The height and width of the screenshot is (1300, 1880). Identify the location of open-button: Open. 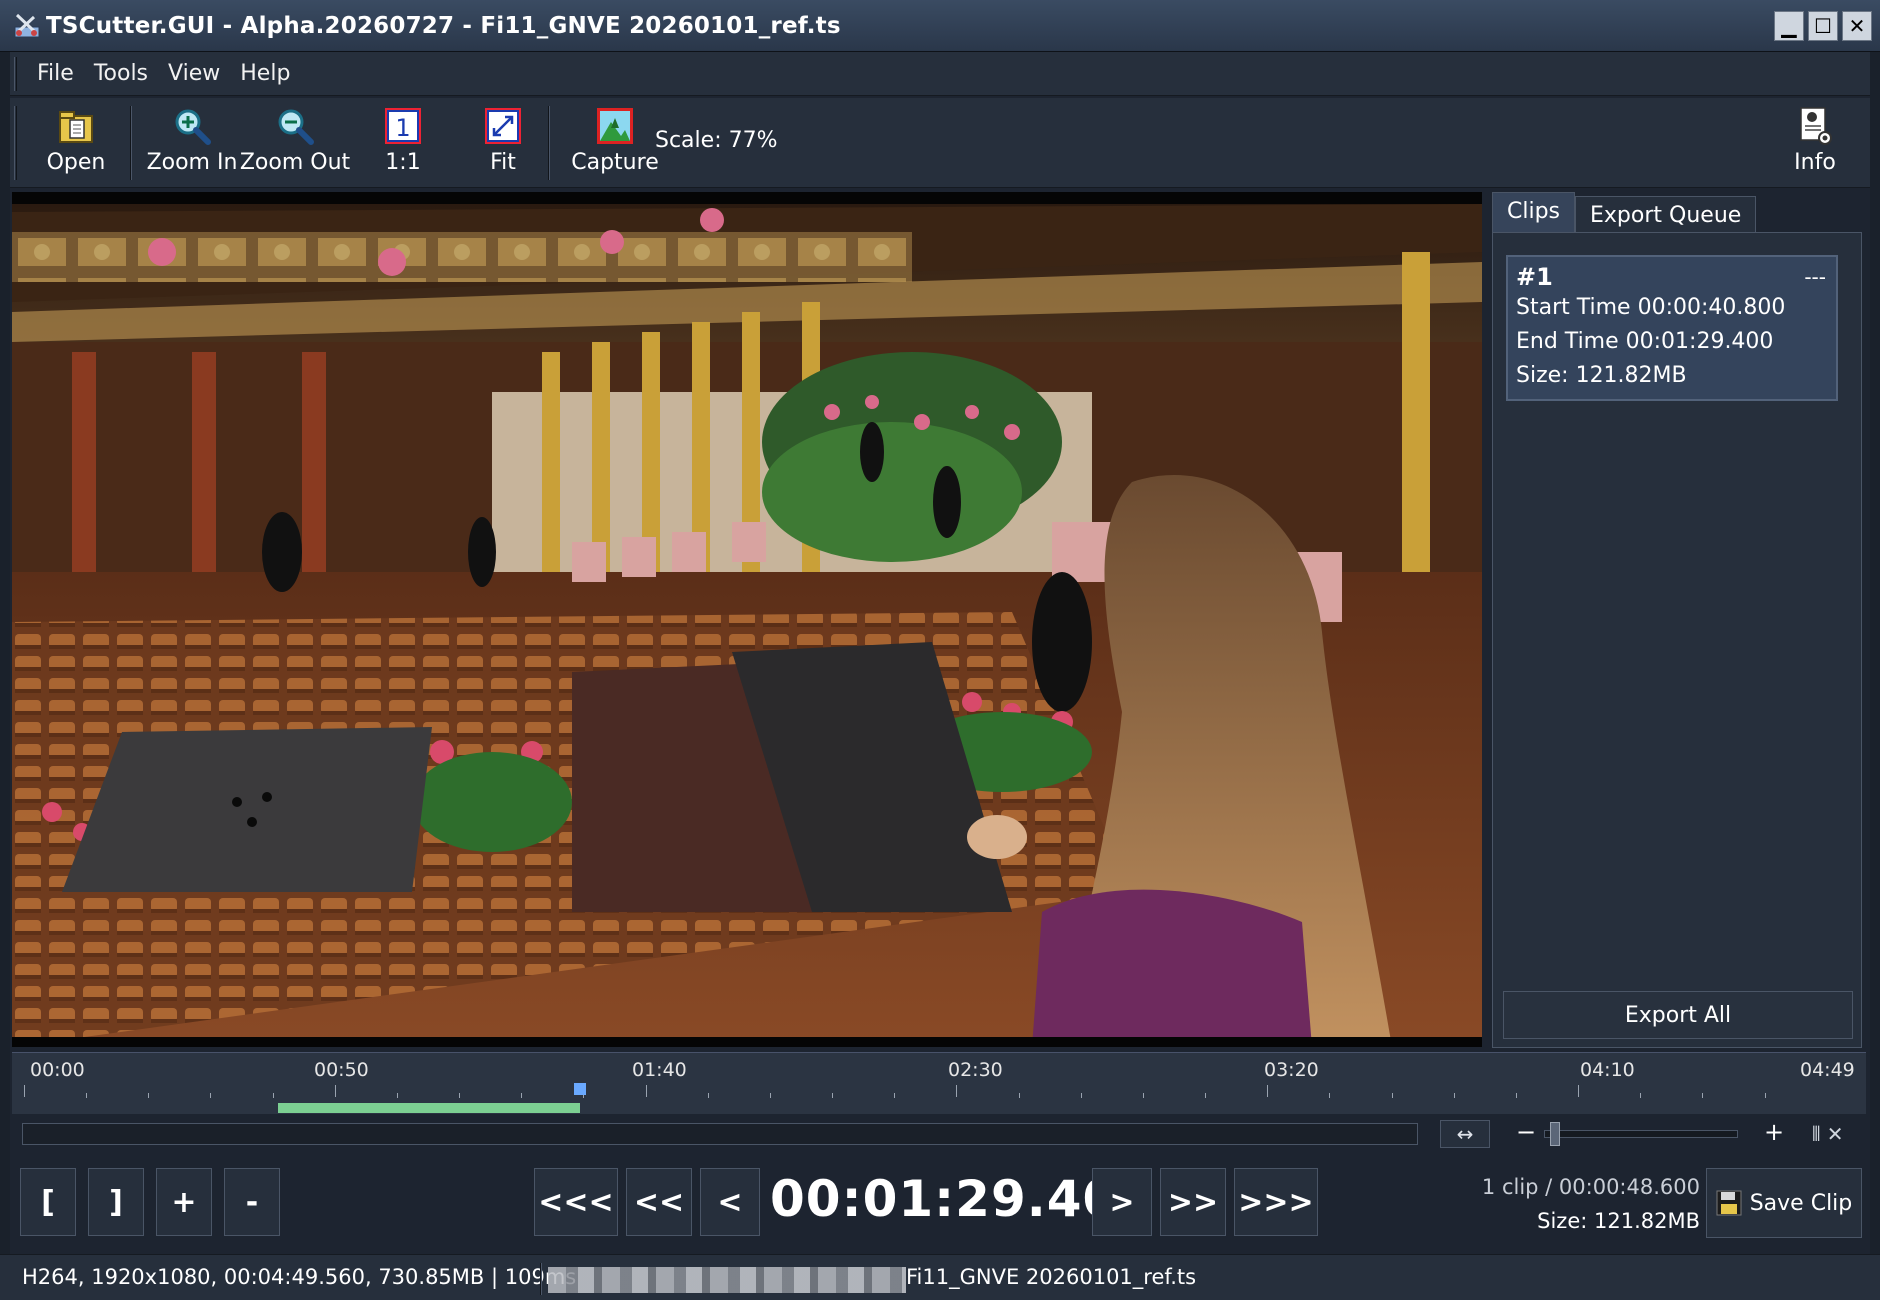
(76, 144).